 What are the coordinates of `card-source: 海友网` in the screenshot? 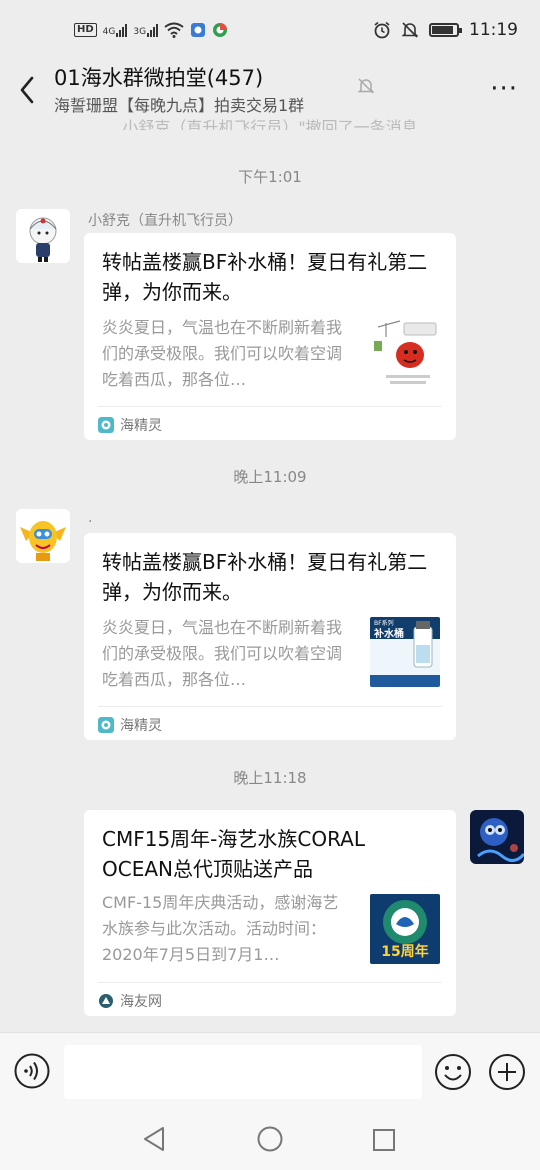 It's located at (130, 1001).